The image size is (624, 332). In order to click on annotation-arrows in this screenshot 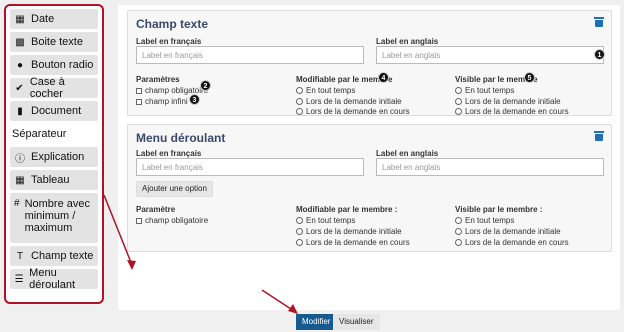, I will do `click(200, 254)`.